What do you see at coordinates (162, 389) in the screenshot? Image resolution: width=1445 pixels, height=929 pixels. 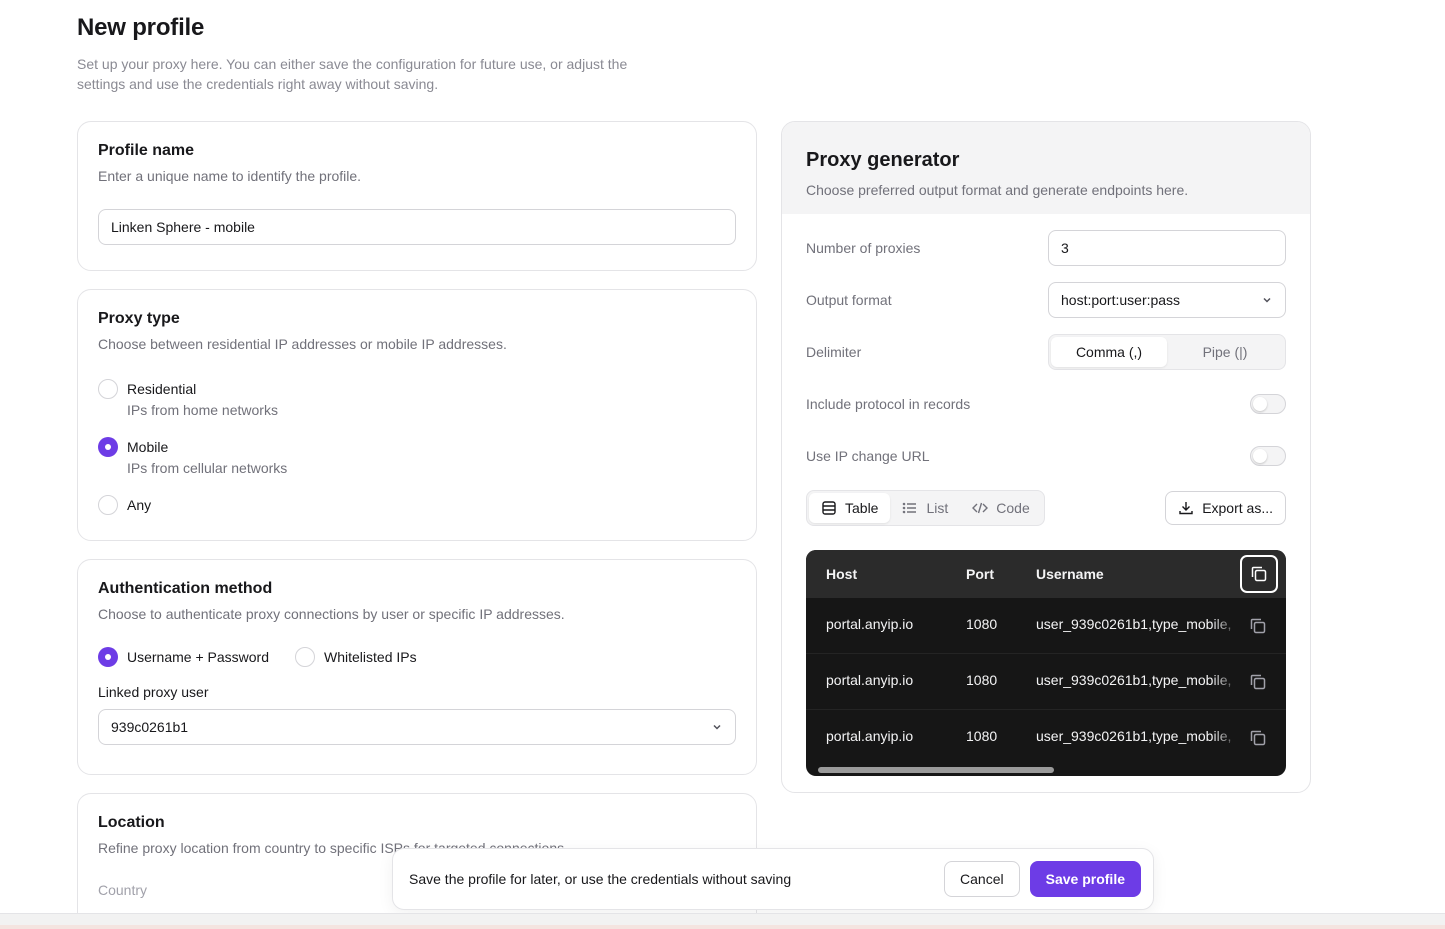 I see `residential-label: Residential` at bounding box center [162, 389].